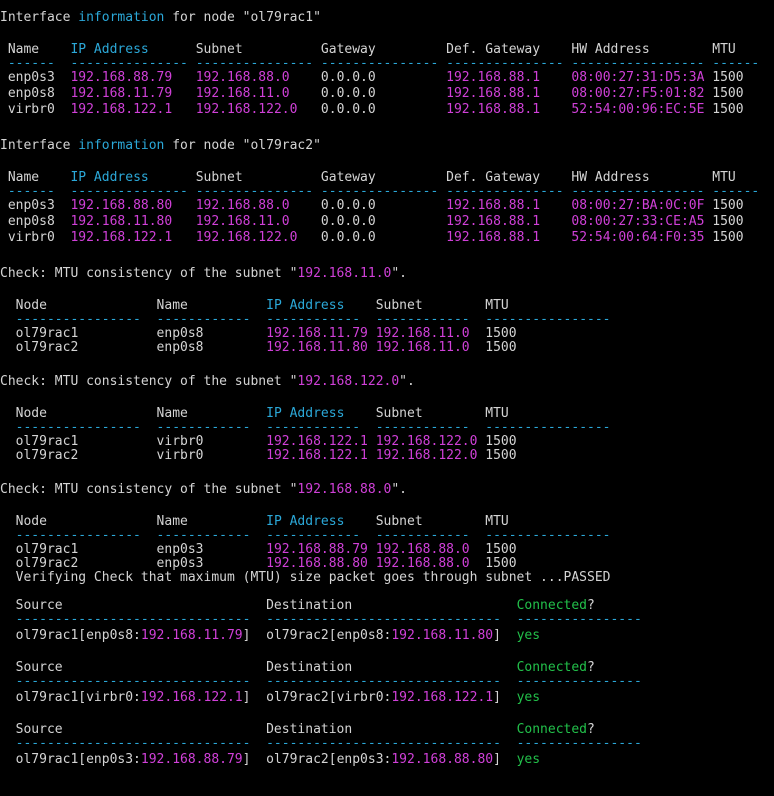 The image size is (774, 796). Describe the element at coordinates (391, 729) in the screenshot. I see `column-header: Destination` at that location.